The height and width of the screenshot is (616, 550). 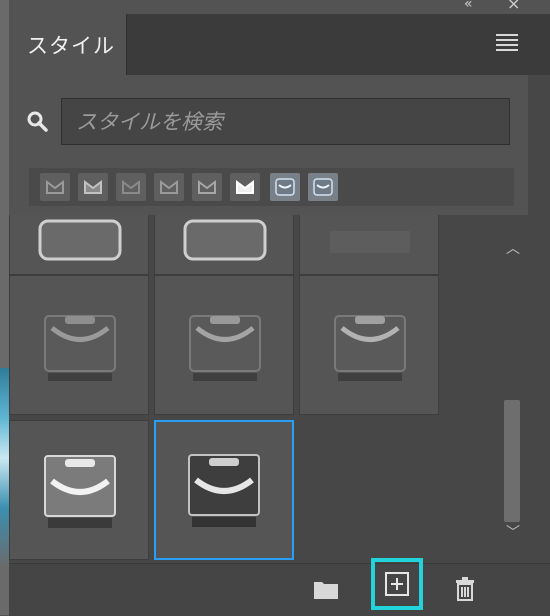 I want to click on canvas-artwork, so click(x=4, y=468).